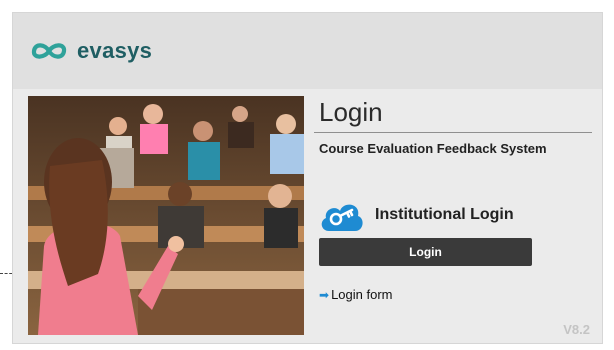 Image resolution: width=614 pixels, height=350 pixels. Describe the element at coordinates (425, 252) in the screenshot. I see `login-button: Login` at that location.